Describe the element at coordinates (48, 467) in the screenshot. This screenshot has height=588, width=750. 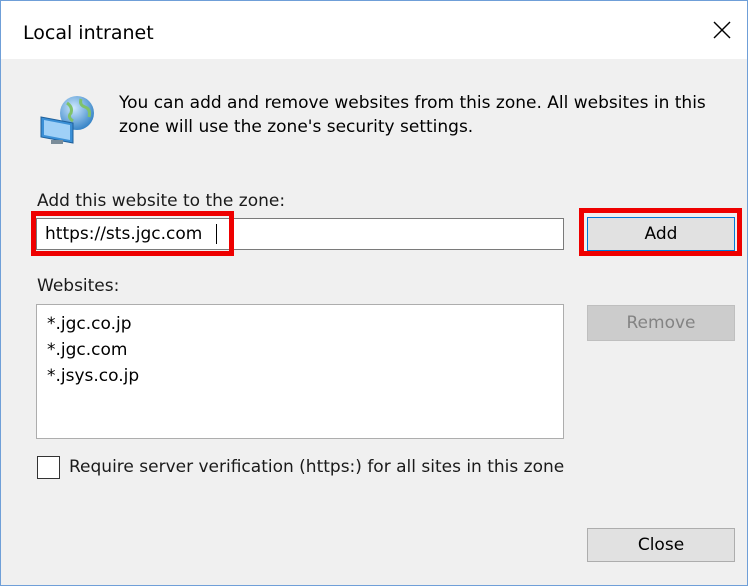
I see `require-https-checkbox` at that location.